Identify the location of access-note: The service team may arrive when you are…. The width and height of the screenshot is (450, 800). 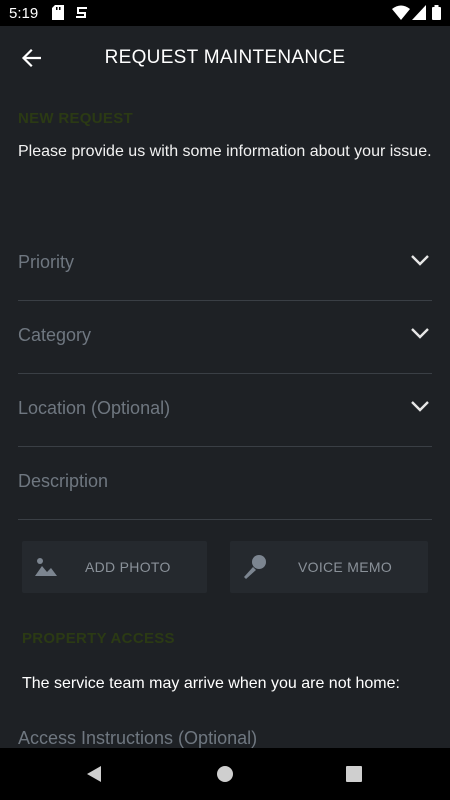
(211, 683).